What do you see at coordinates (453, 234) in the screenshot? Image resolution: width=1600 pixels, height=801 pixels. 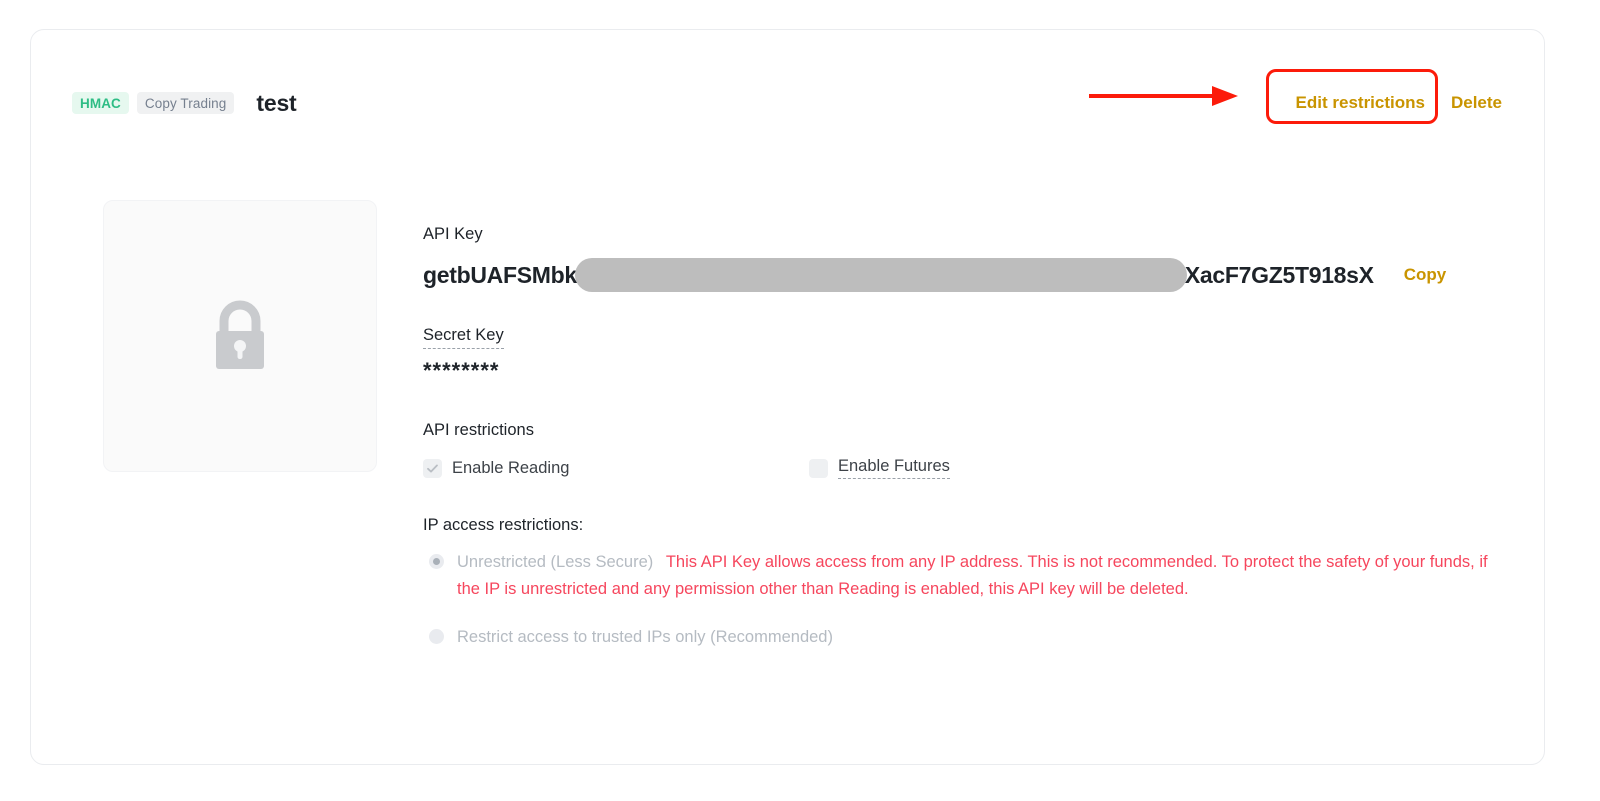 I see `api-key-label: API Key` at bounding box center [453, 234].